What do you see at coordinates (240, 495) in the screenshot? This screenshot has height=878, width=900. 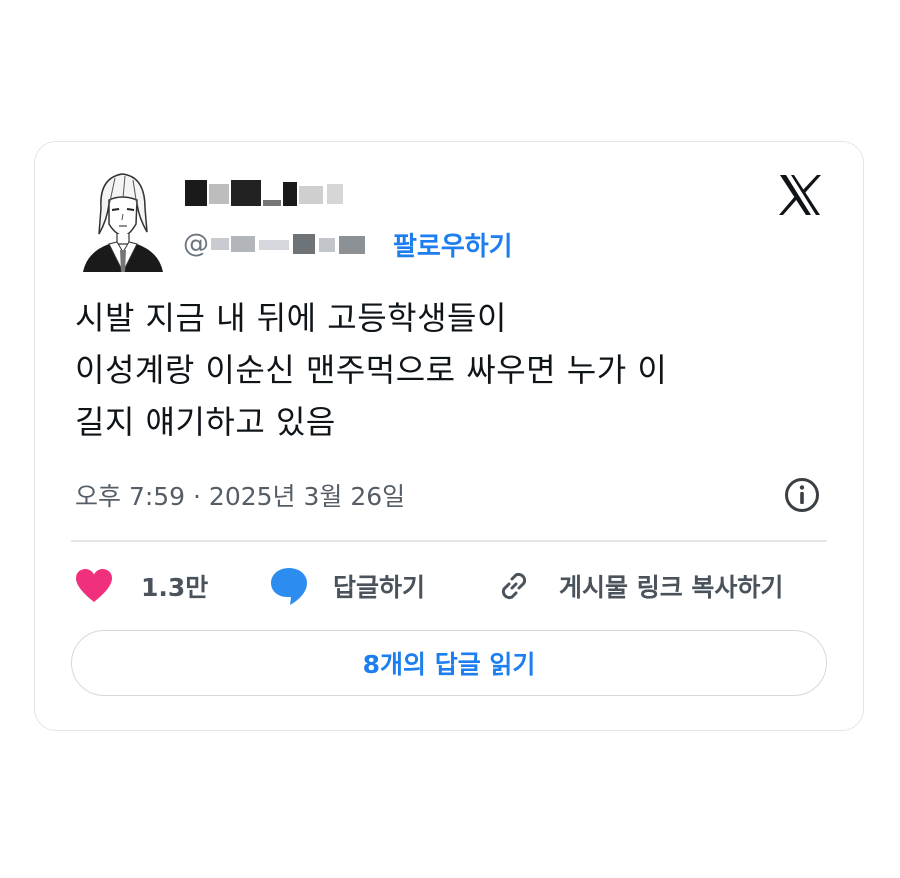 I see `tweet-timestamp: 오후 7:59 · 2025년 3월 26일` at bounding box center [240, 495].